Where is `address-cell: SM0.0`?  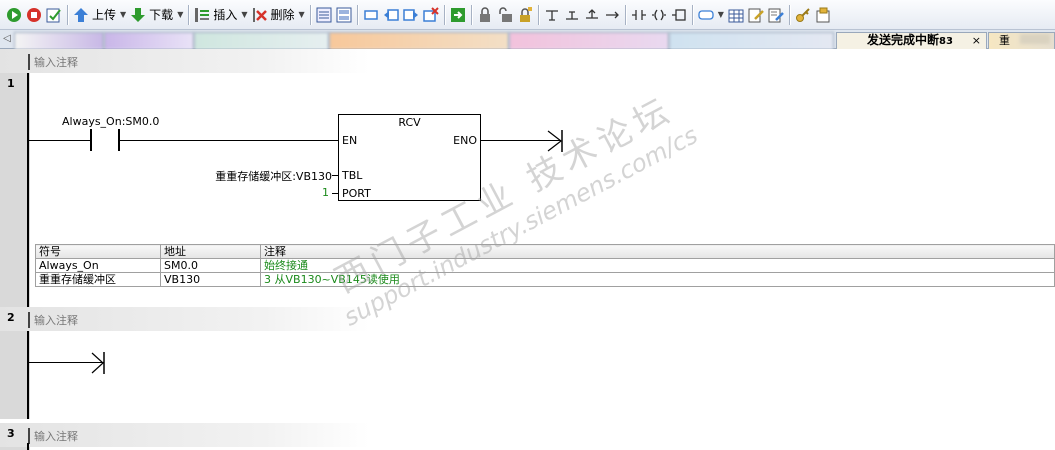
address-cell: SM0.0 is located at coordinates (210, 265).